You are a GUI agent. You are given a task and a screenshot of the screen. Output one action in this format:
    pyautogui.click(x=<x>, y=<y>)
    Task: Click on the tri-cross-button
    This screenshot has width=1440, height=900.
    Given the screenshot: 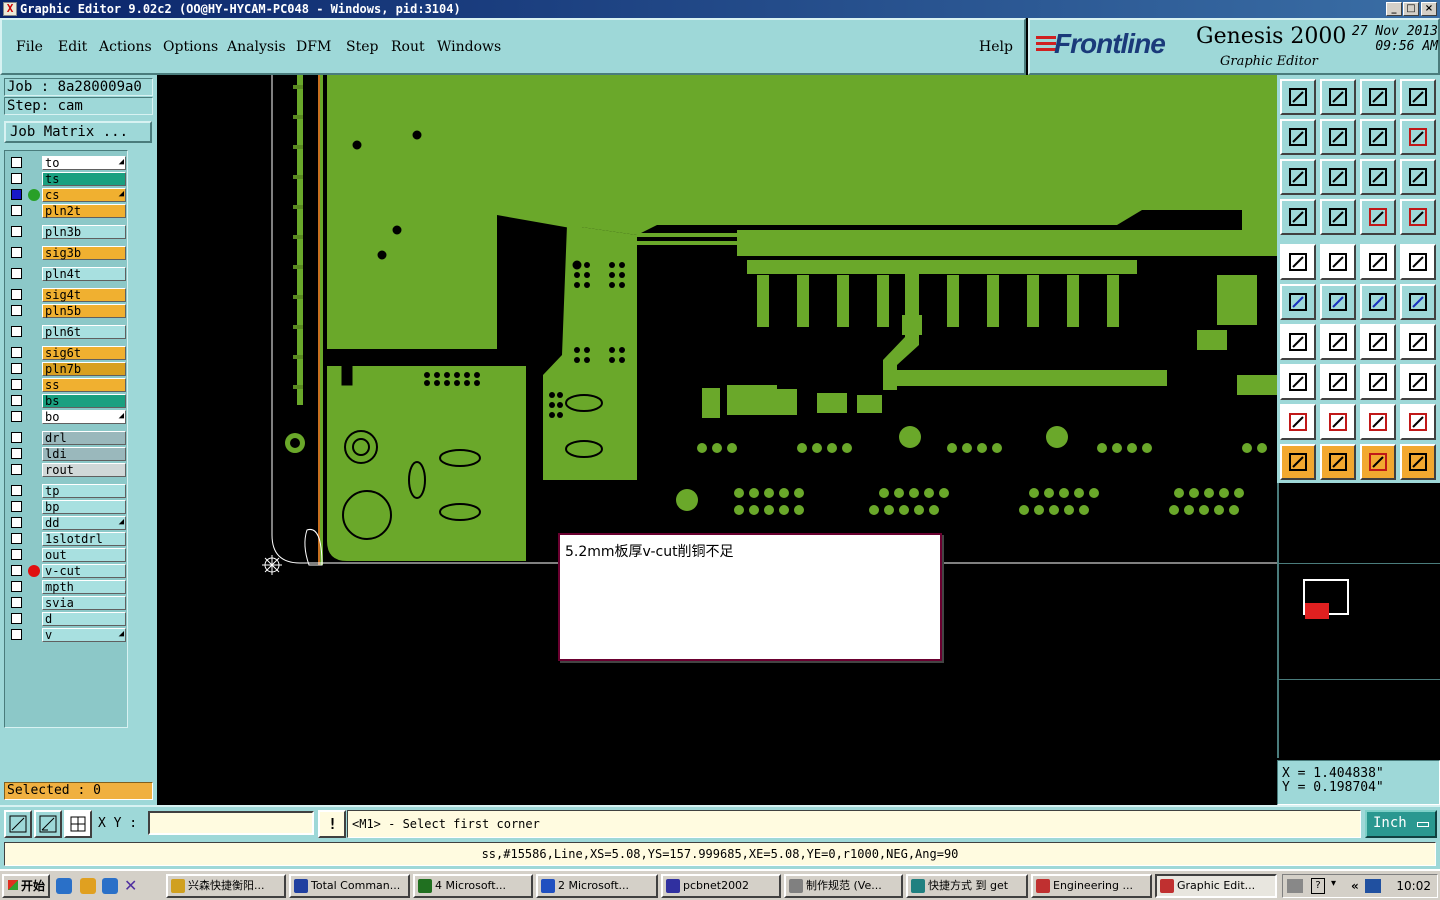 What is the action you would take?
    pyautogui.click(x=1418, y=422)
    